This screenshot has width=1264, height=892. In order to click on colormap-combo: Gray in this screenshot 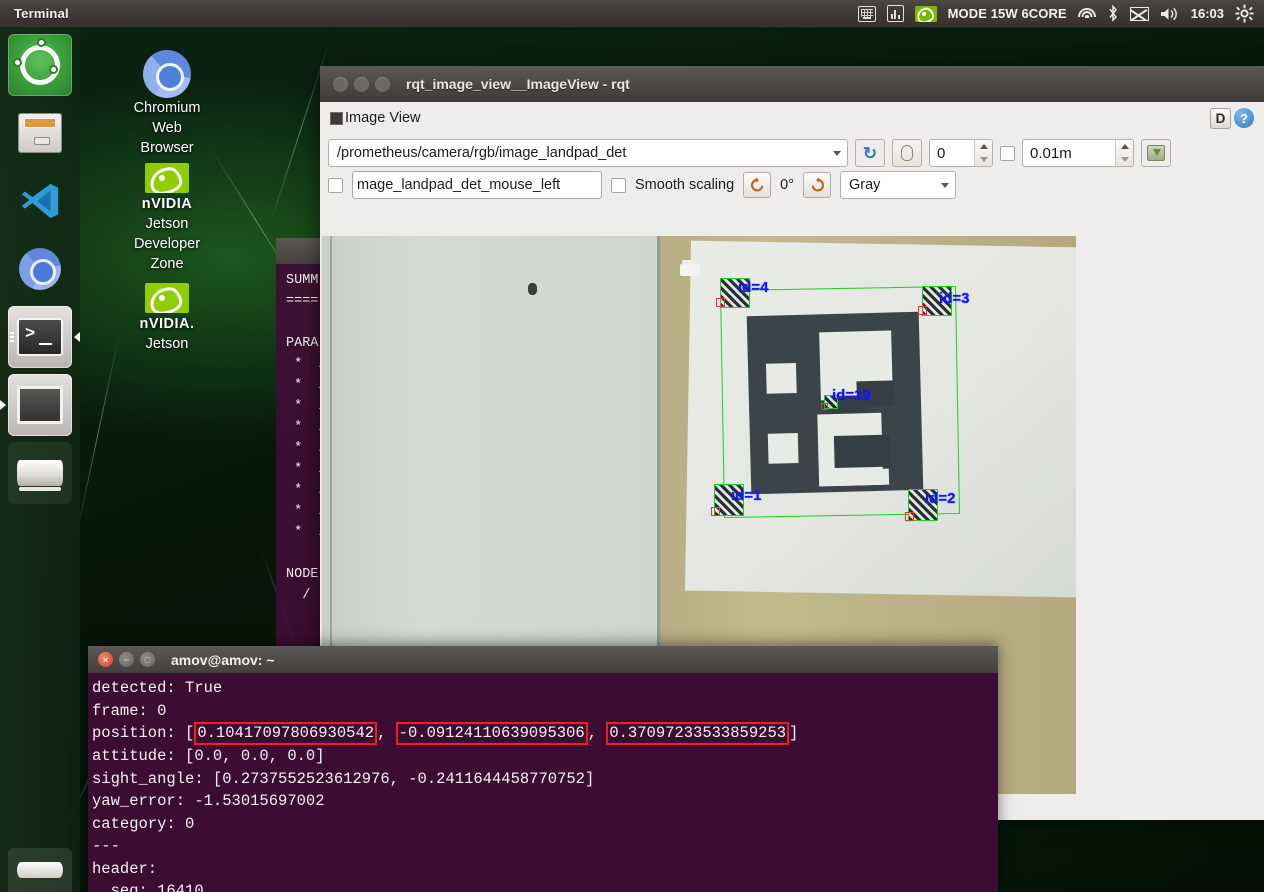, I will do `click(898, 185)`.